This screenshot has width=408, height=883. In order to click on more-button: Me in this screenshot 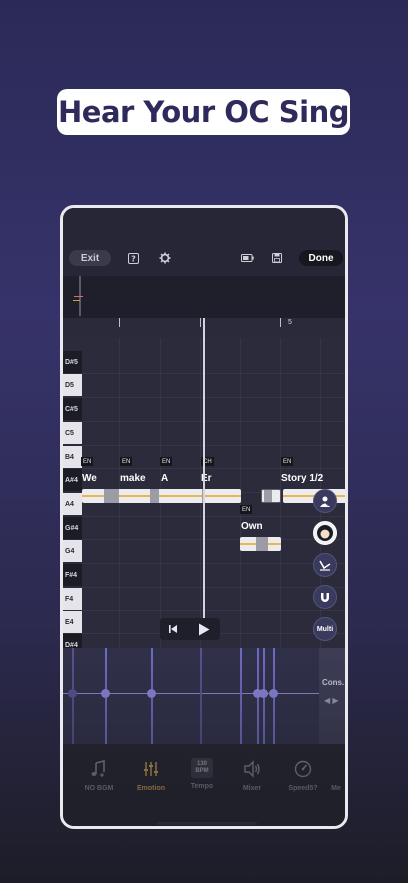, I will do `click(335, 775)`.